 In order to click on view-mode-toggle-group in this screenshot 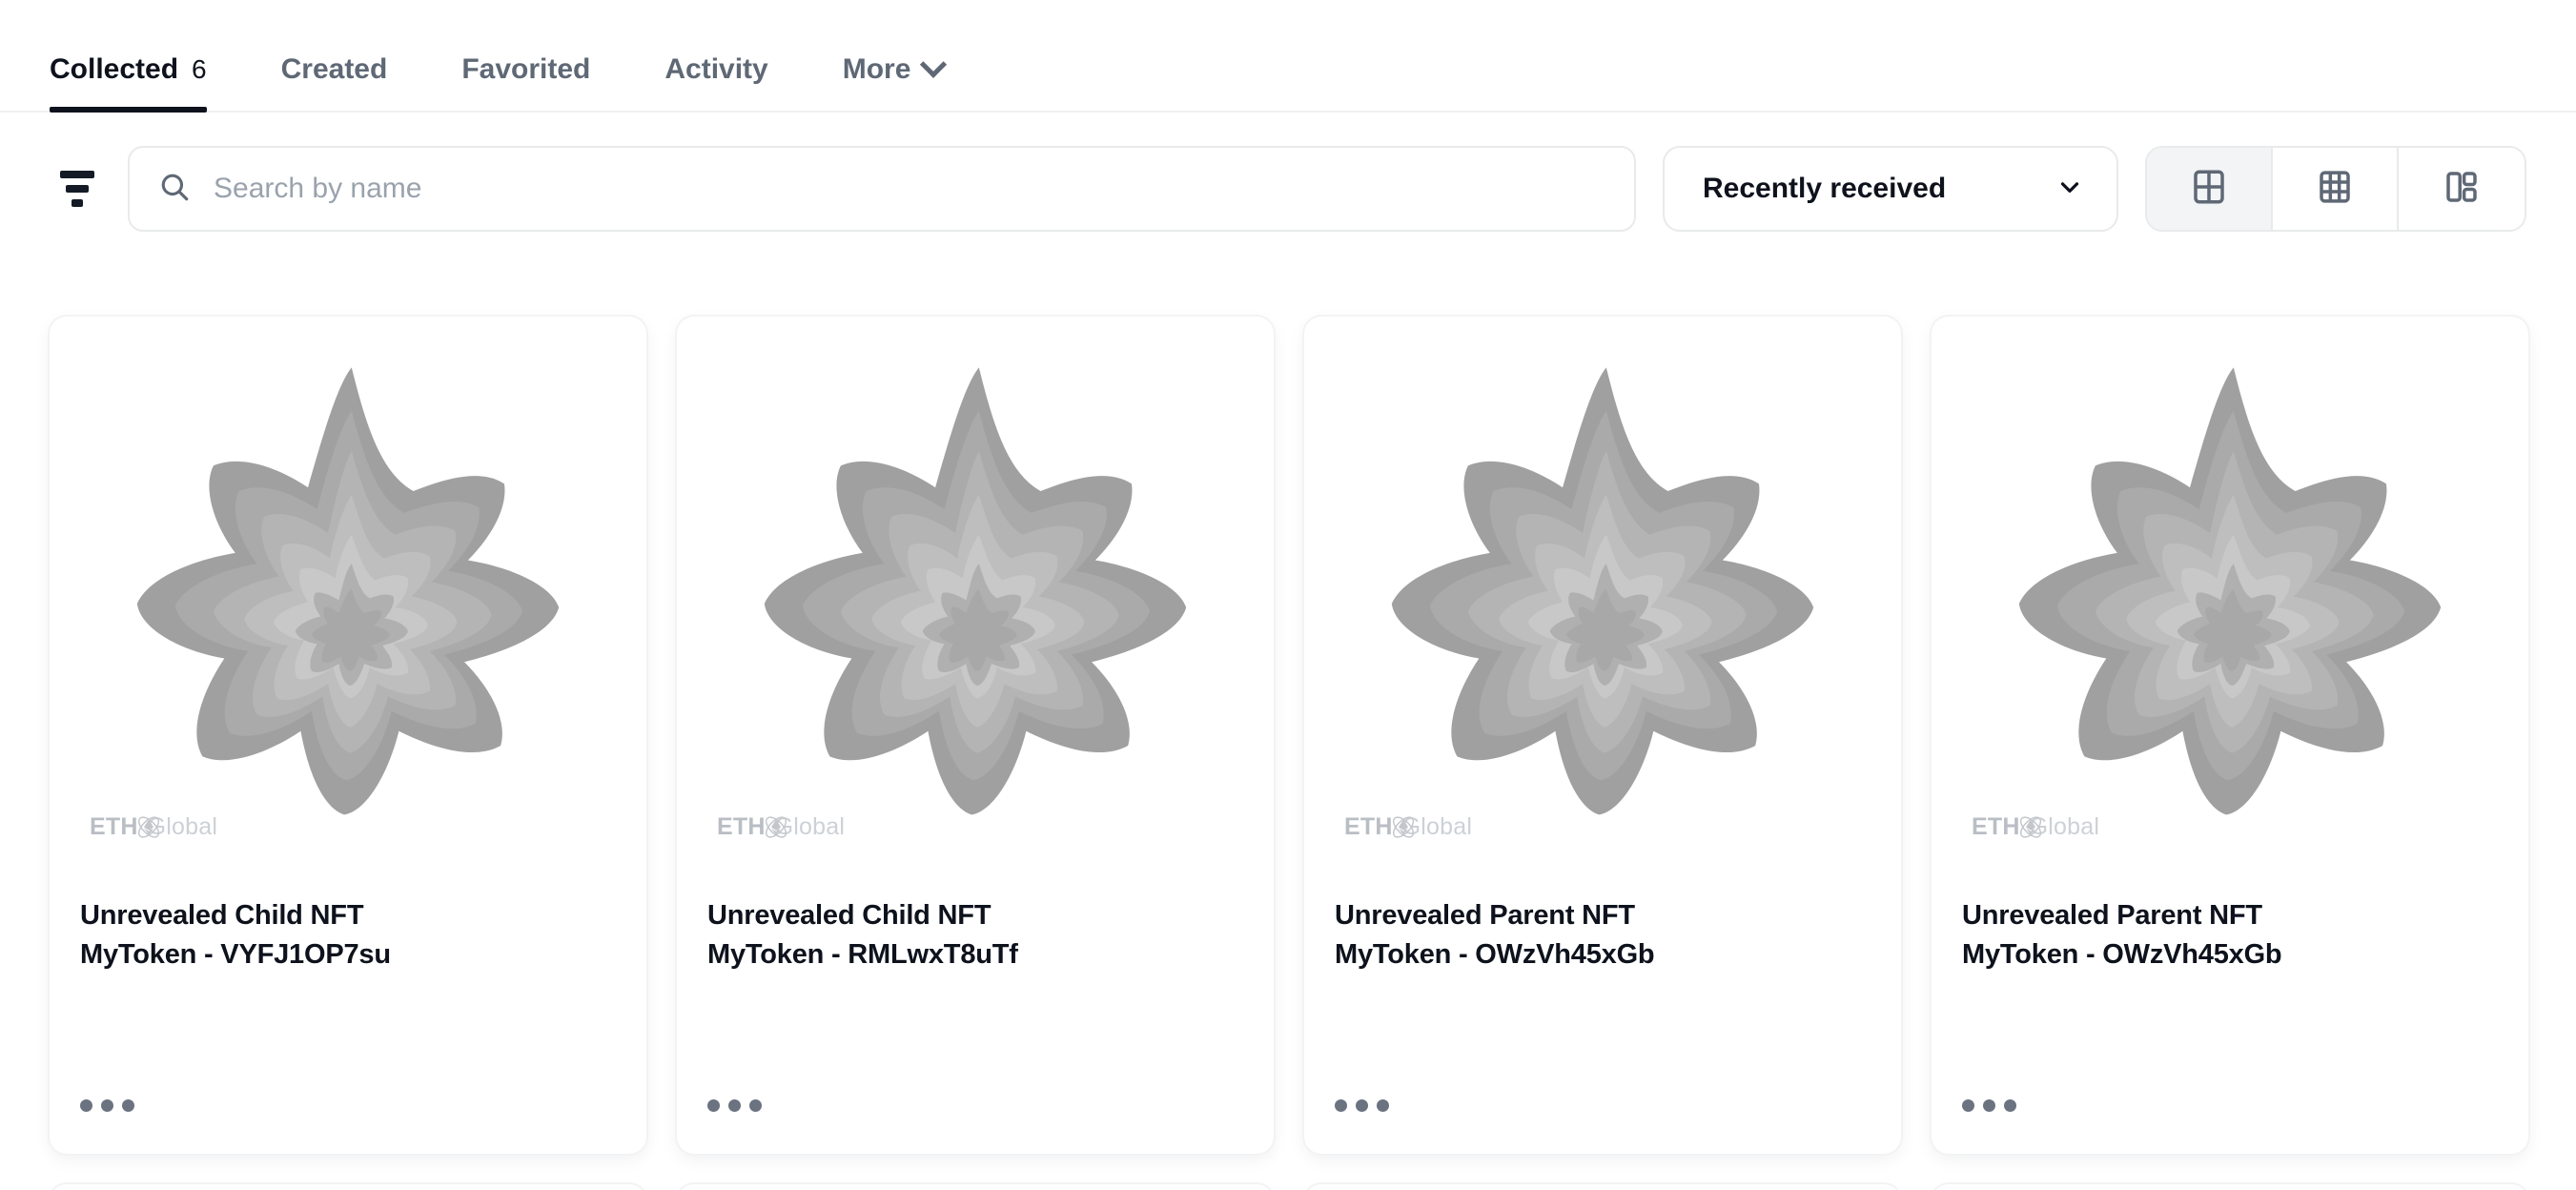, I will do `click(2335, 189)`.